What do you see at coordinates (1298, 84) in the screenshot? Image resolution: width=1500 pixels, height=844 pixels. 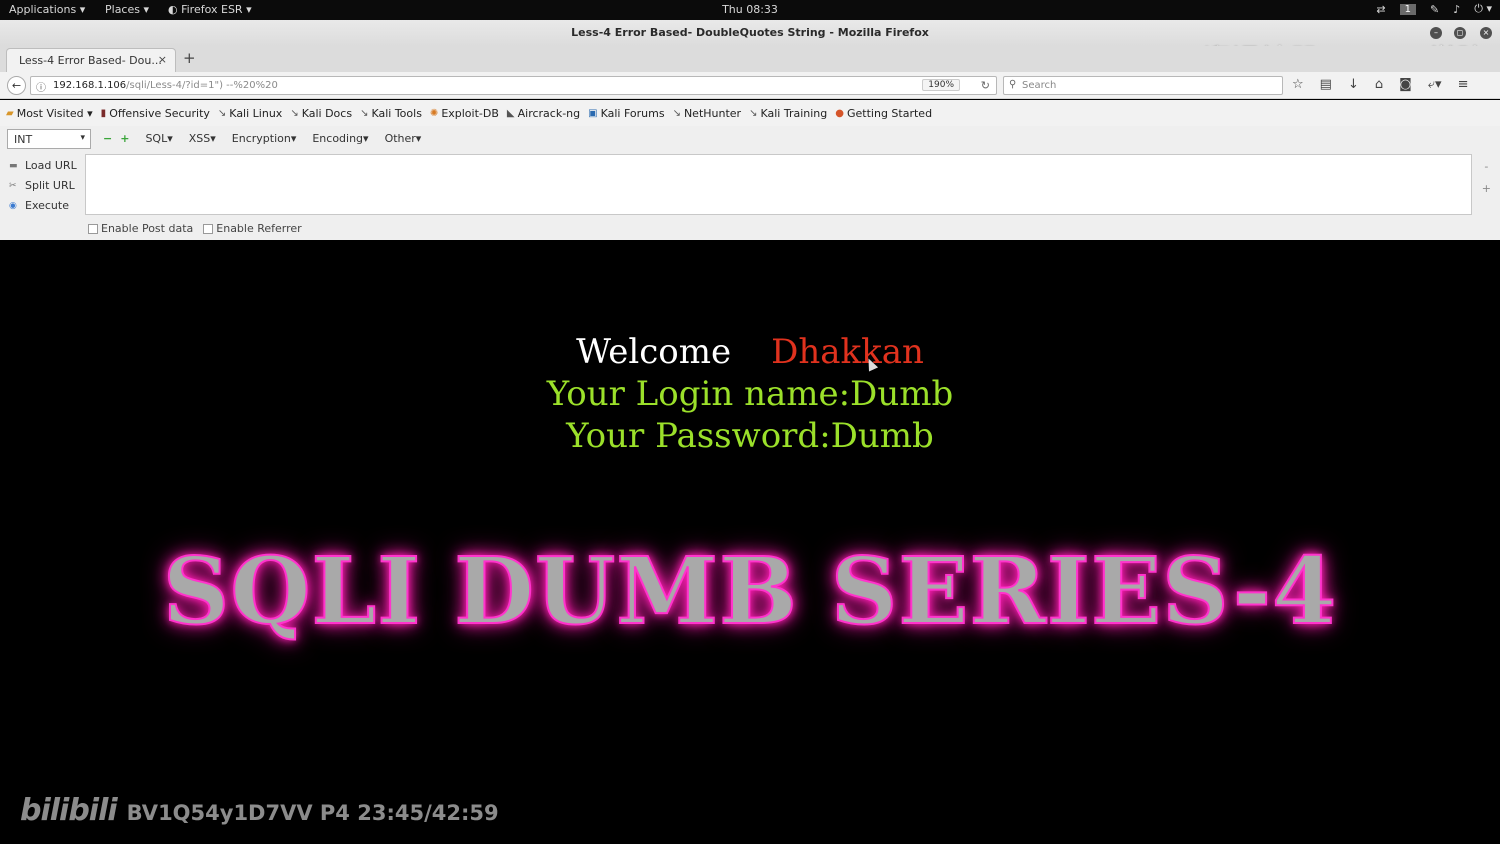 I see `bookmark-star-icon: ☆` at bounding box center [1298, 84].